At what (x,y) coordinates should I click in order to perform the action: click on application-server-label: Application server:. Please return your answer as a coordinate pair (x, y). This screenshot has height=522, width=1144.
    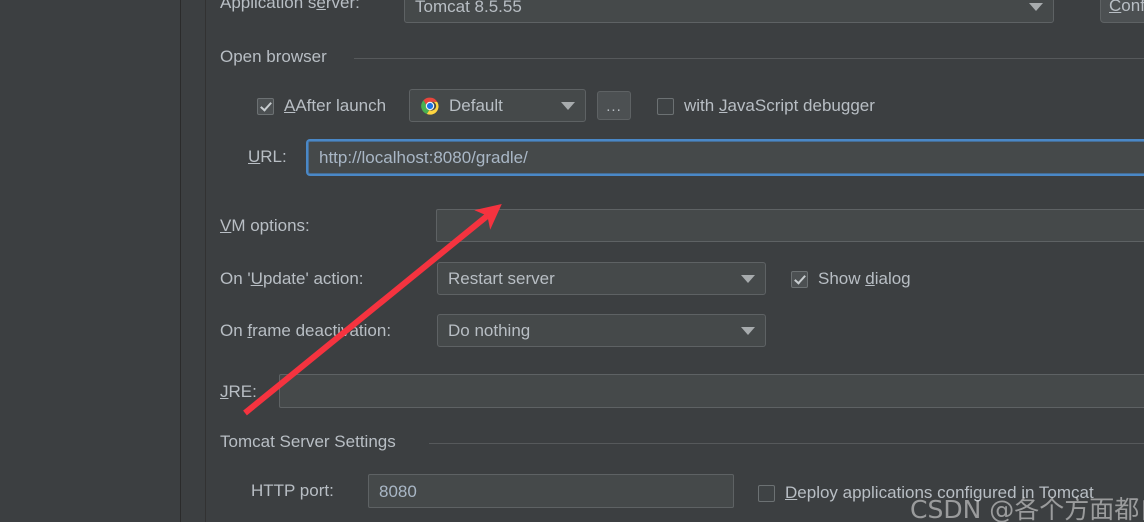
    Looking at the image, I should click on (290, 6).